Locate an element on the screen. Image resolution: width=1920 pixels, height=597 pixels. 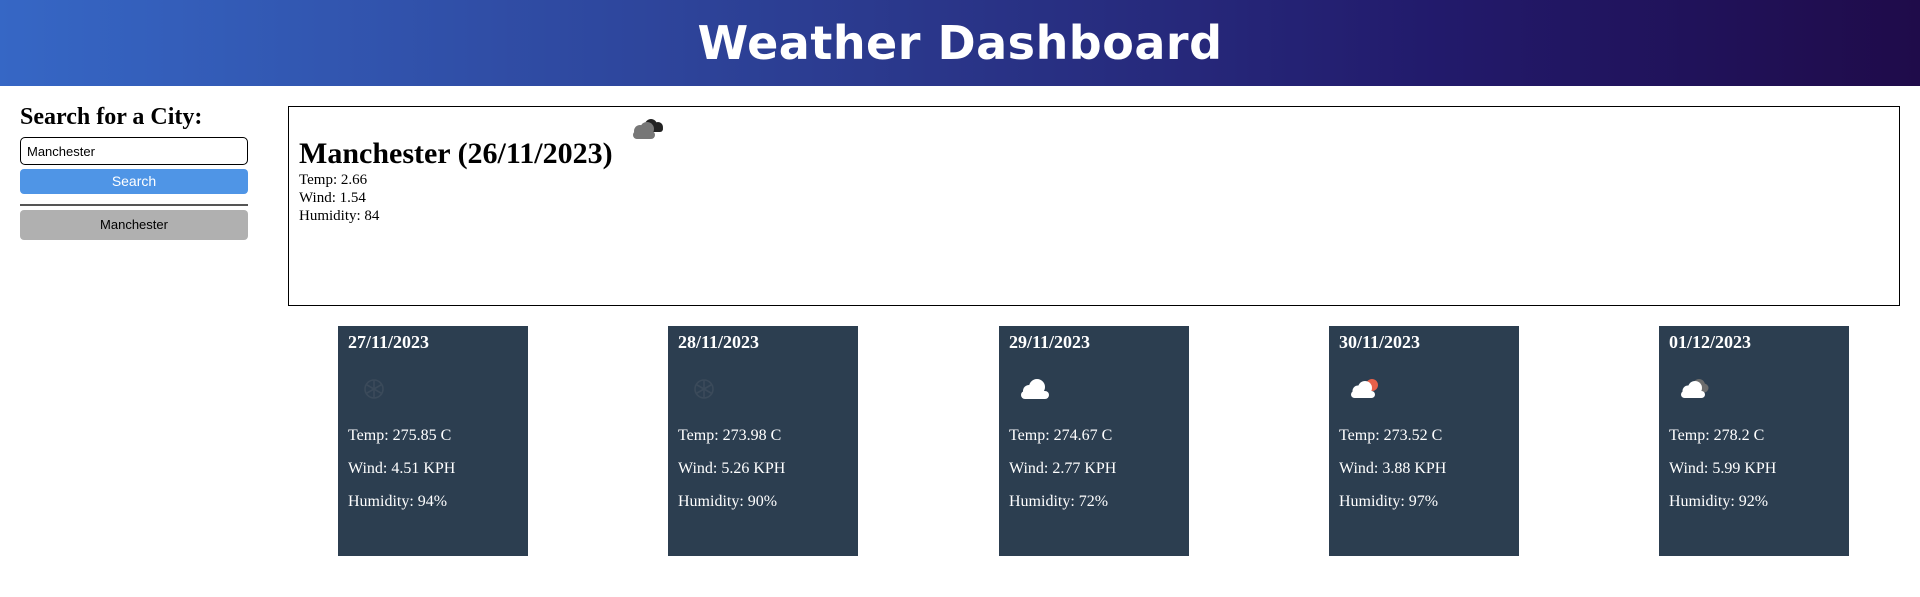
forecast-wind: Wind: 2.77 KPH is located at coordinates (1063, 468).